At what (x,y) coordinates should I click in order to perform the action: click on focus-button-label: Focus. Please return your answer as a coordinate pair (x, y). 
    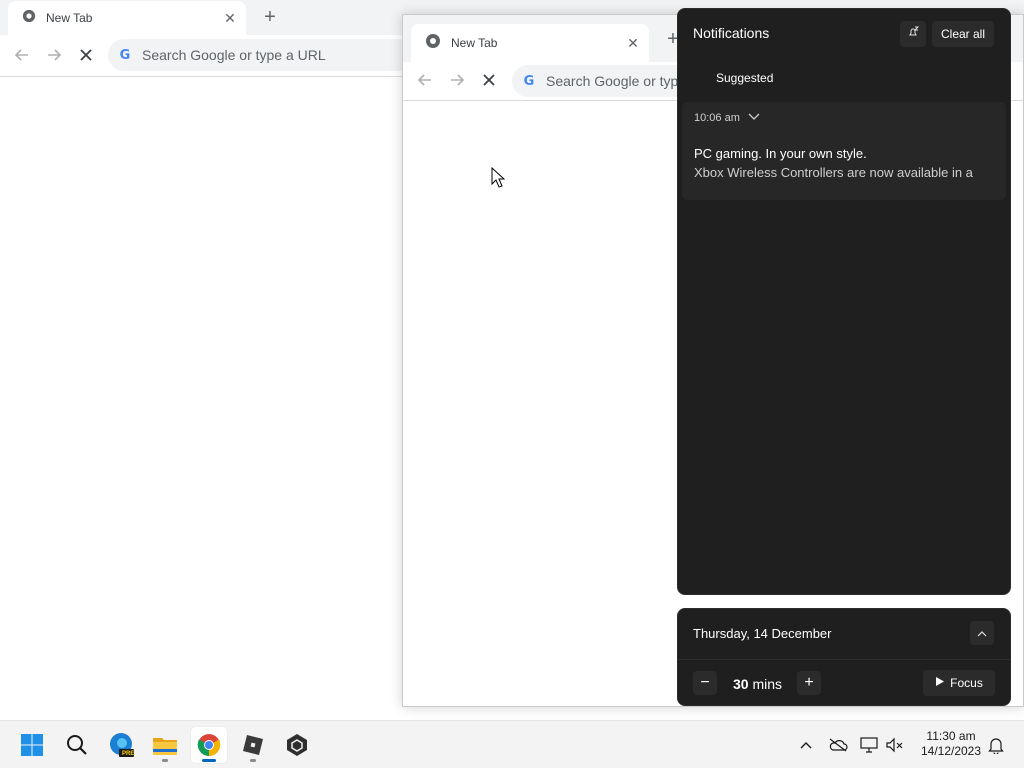
    Looking at the image, I should click on (966, 683).